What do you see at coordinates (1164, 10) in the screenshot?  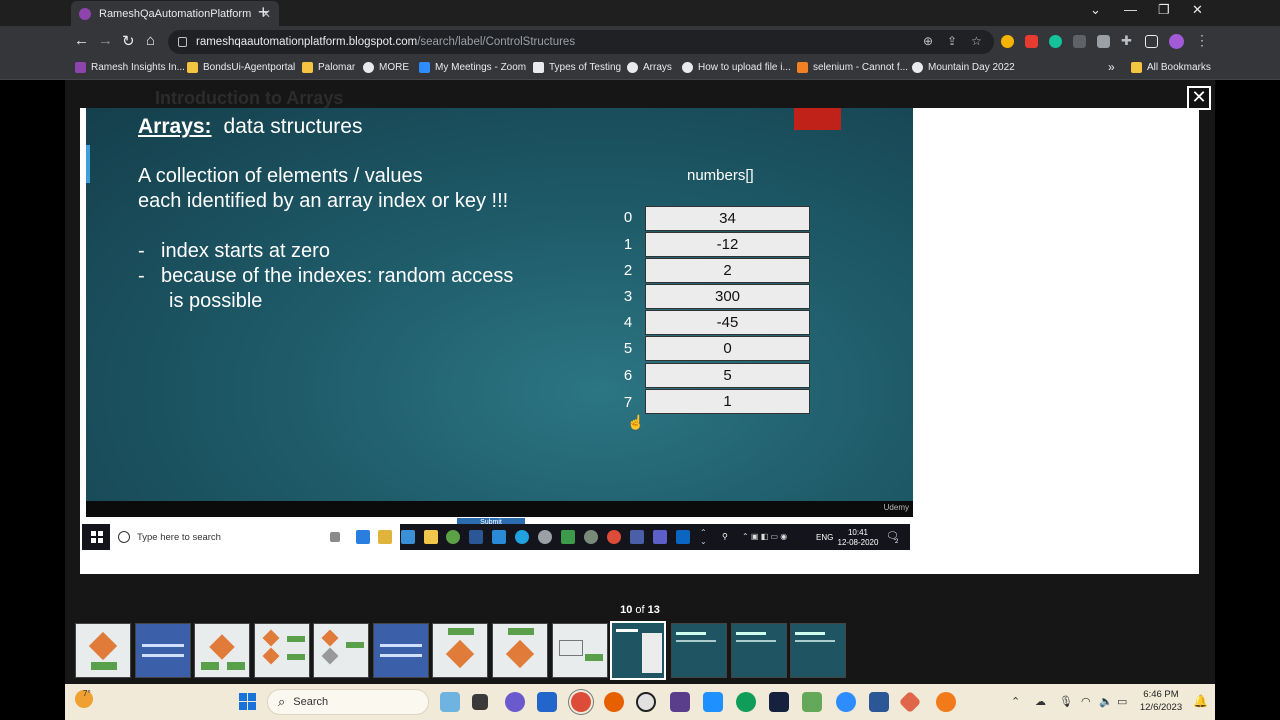 I see `maximize-icon: ❐` at bounding box center [1164, 10].